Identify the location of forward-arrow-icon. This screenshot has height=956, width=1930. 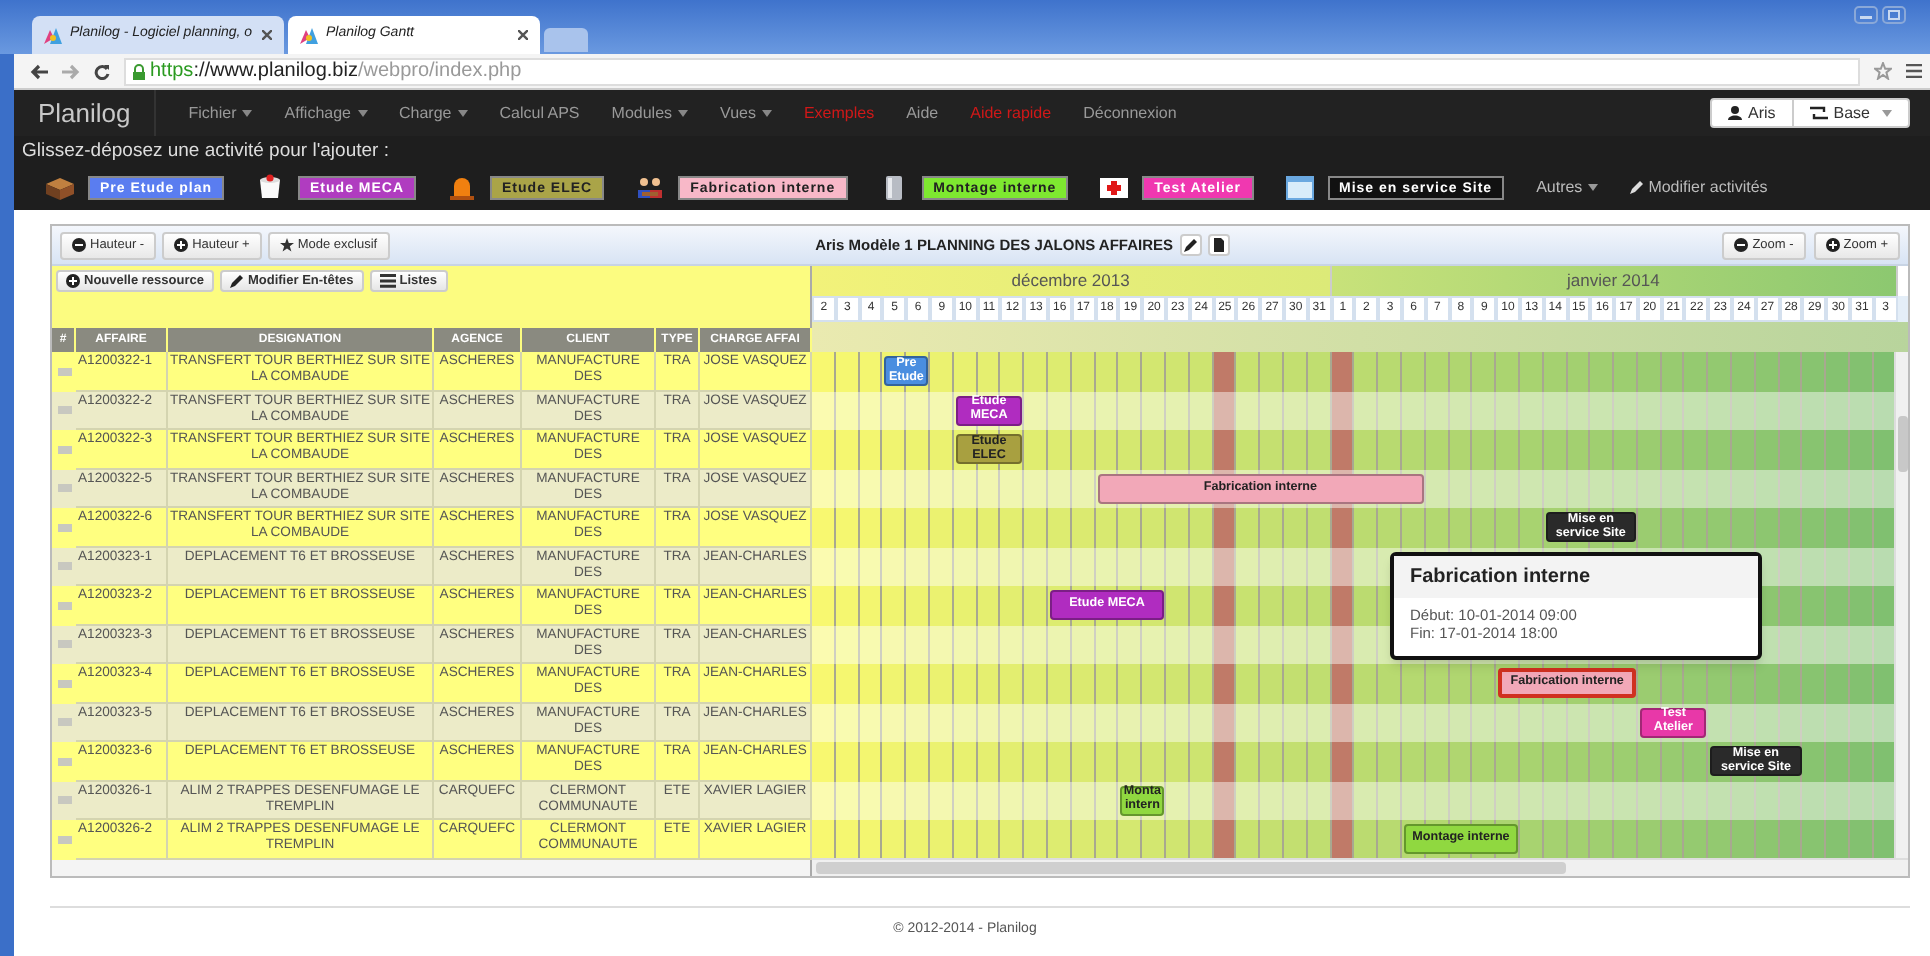
(71, 71).